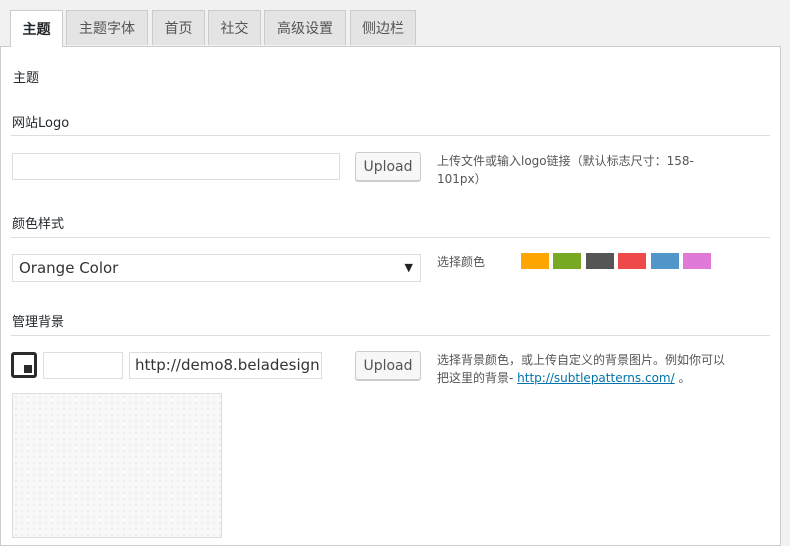 The image size is (790, 546). What do you see at coordinates (697, 261) in the screenshot?
I see `swatch-pink` at bounding box center [697, 261].